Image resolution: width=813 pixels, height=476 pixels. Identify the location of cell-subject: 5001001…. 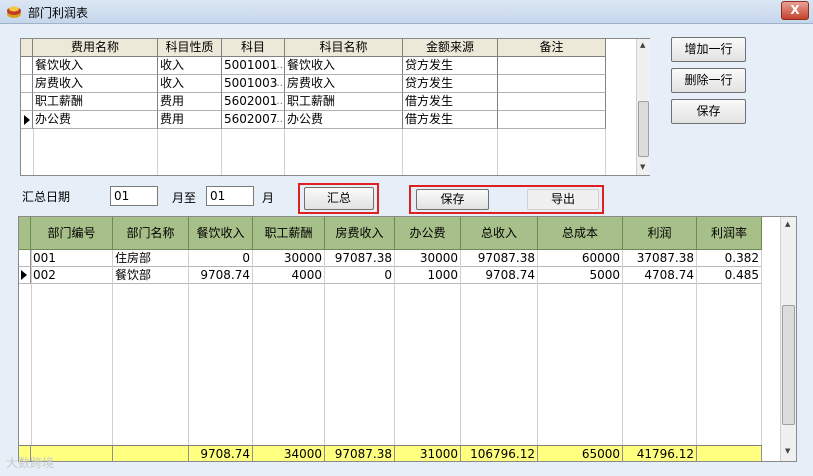
(253, 66).